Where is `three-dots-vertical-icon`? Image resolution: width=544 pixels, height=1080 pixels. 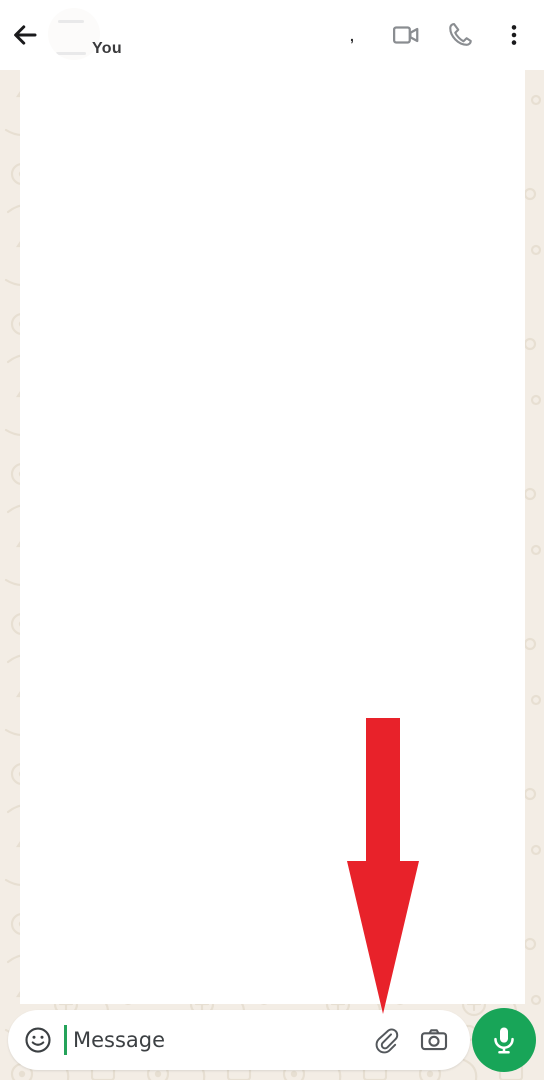 three-dots-vertical-icon is located at coordinates (514, 35).